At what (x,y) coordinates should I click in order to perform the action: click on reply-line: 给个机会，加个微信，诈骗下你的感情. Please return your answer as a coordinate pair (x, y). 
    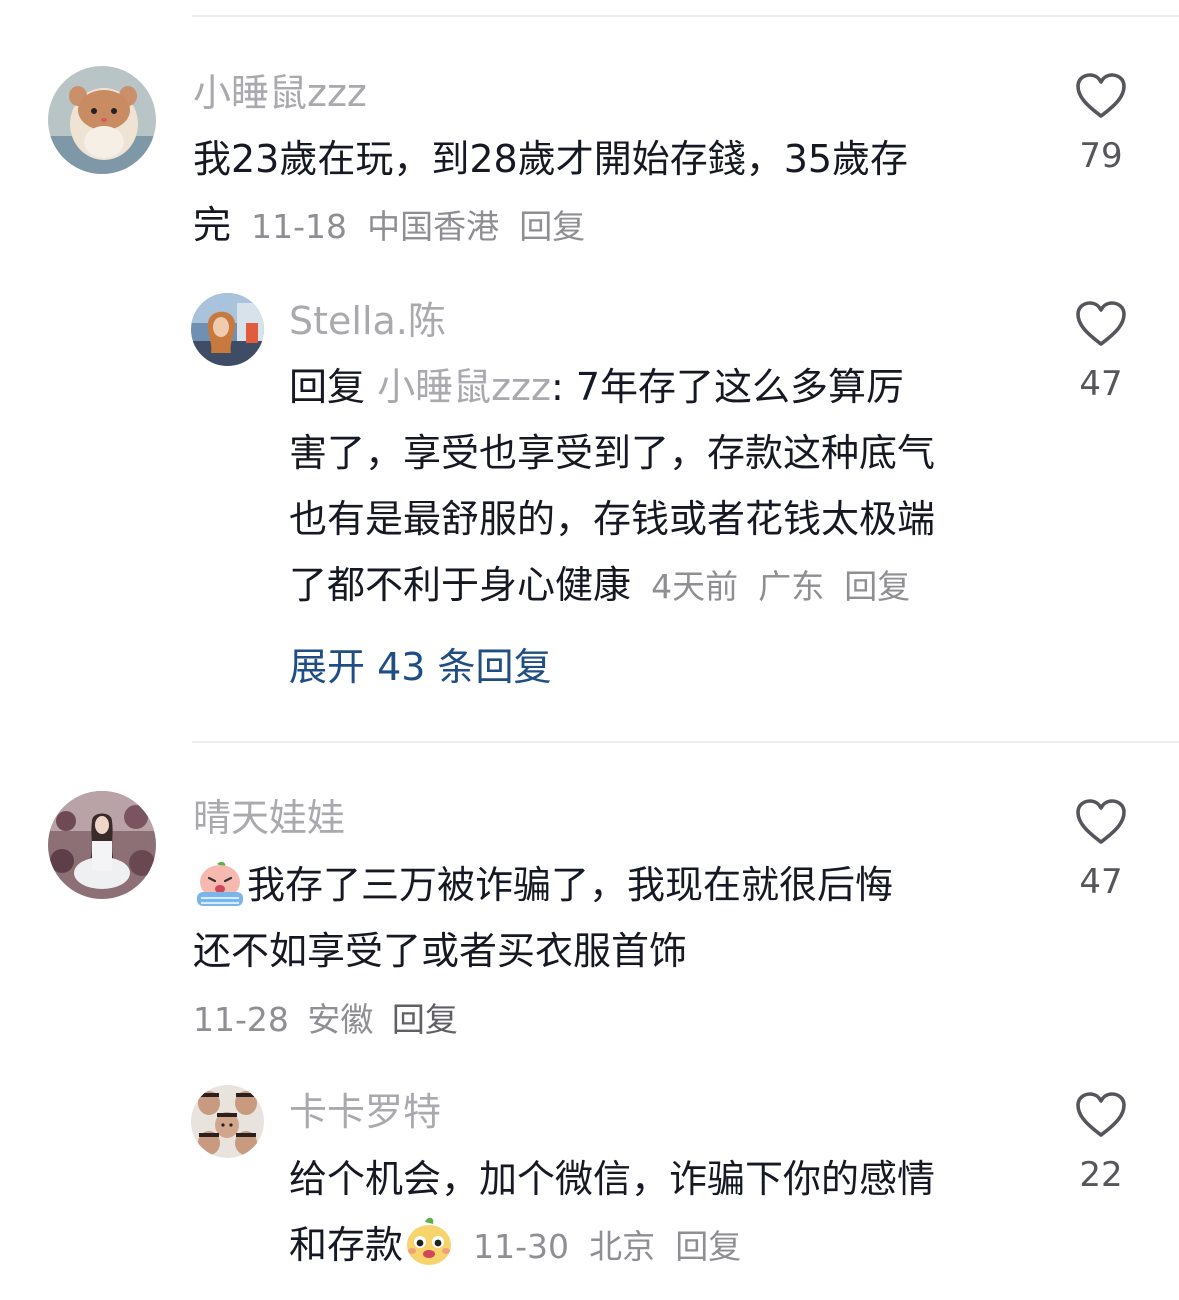
    Looking at the image, I should click on (612, 1179).